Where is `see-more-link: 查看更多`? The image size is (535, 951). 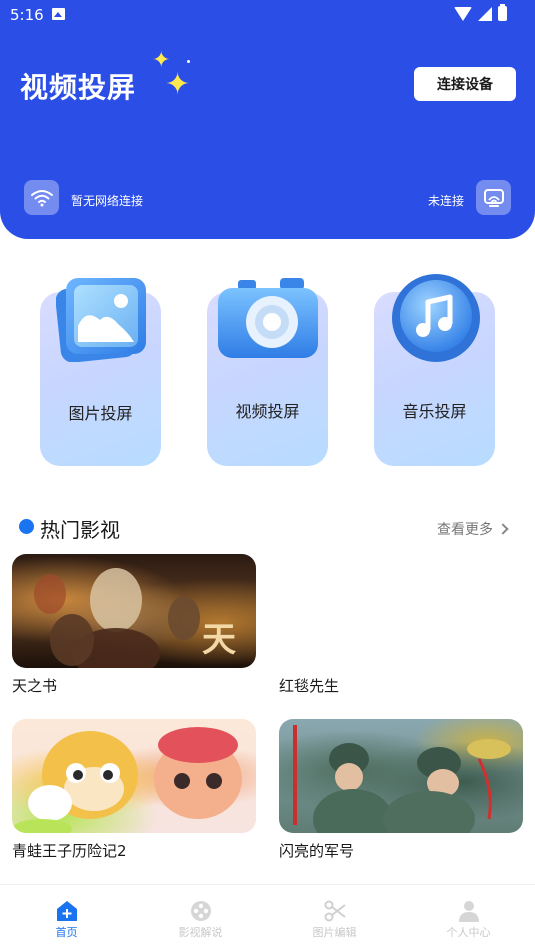
see-more-link: 查看更多 is located at coordinates (473, 529).